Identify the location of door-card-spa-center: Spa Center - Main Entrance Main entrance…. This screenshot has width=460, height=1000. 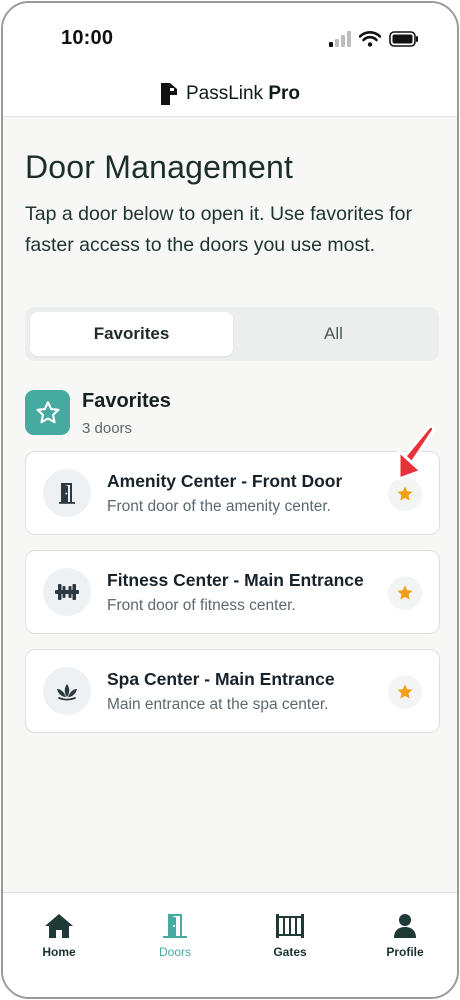
(232, 691).